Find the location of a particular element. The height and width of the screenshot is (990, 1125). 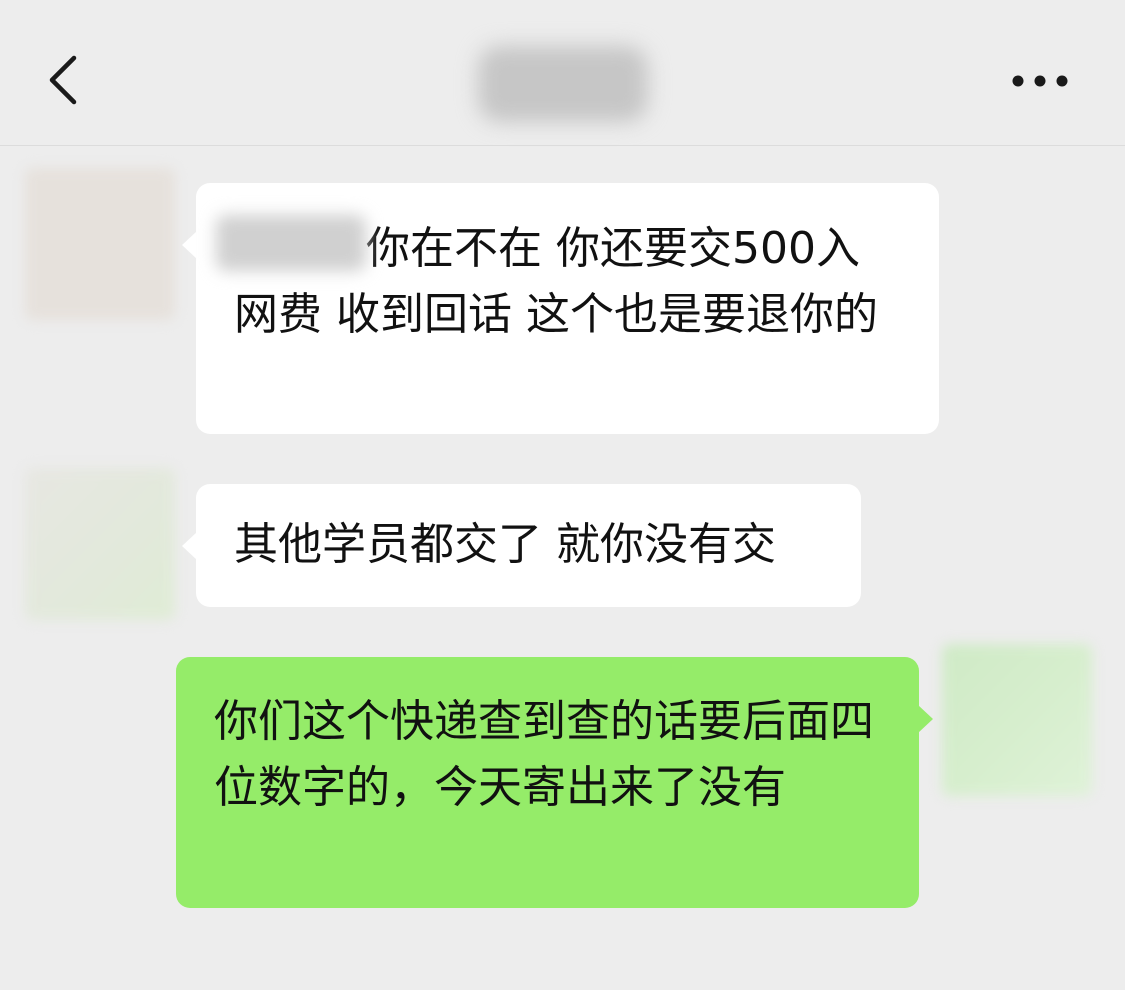

chat-header is located at coordinates (562, 73).